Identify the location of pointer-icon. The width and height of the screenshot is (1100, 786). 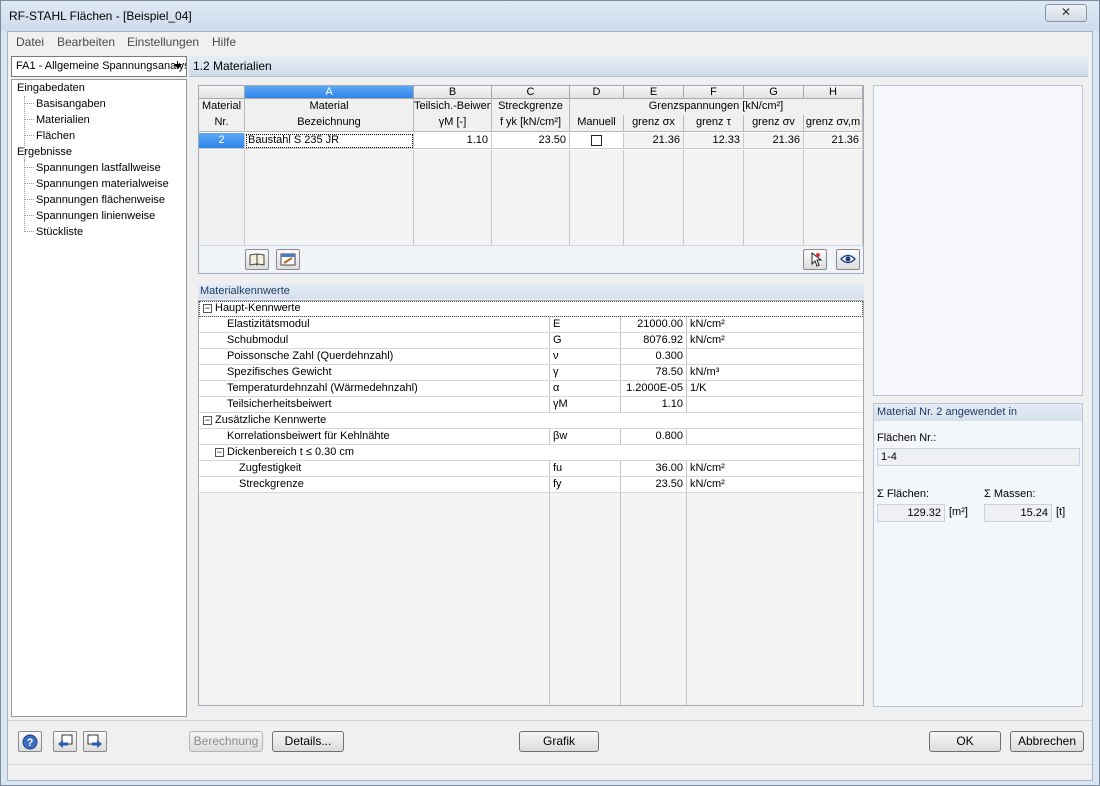
(817, 259).